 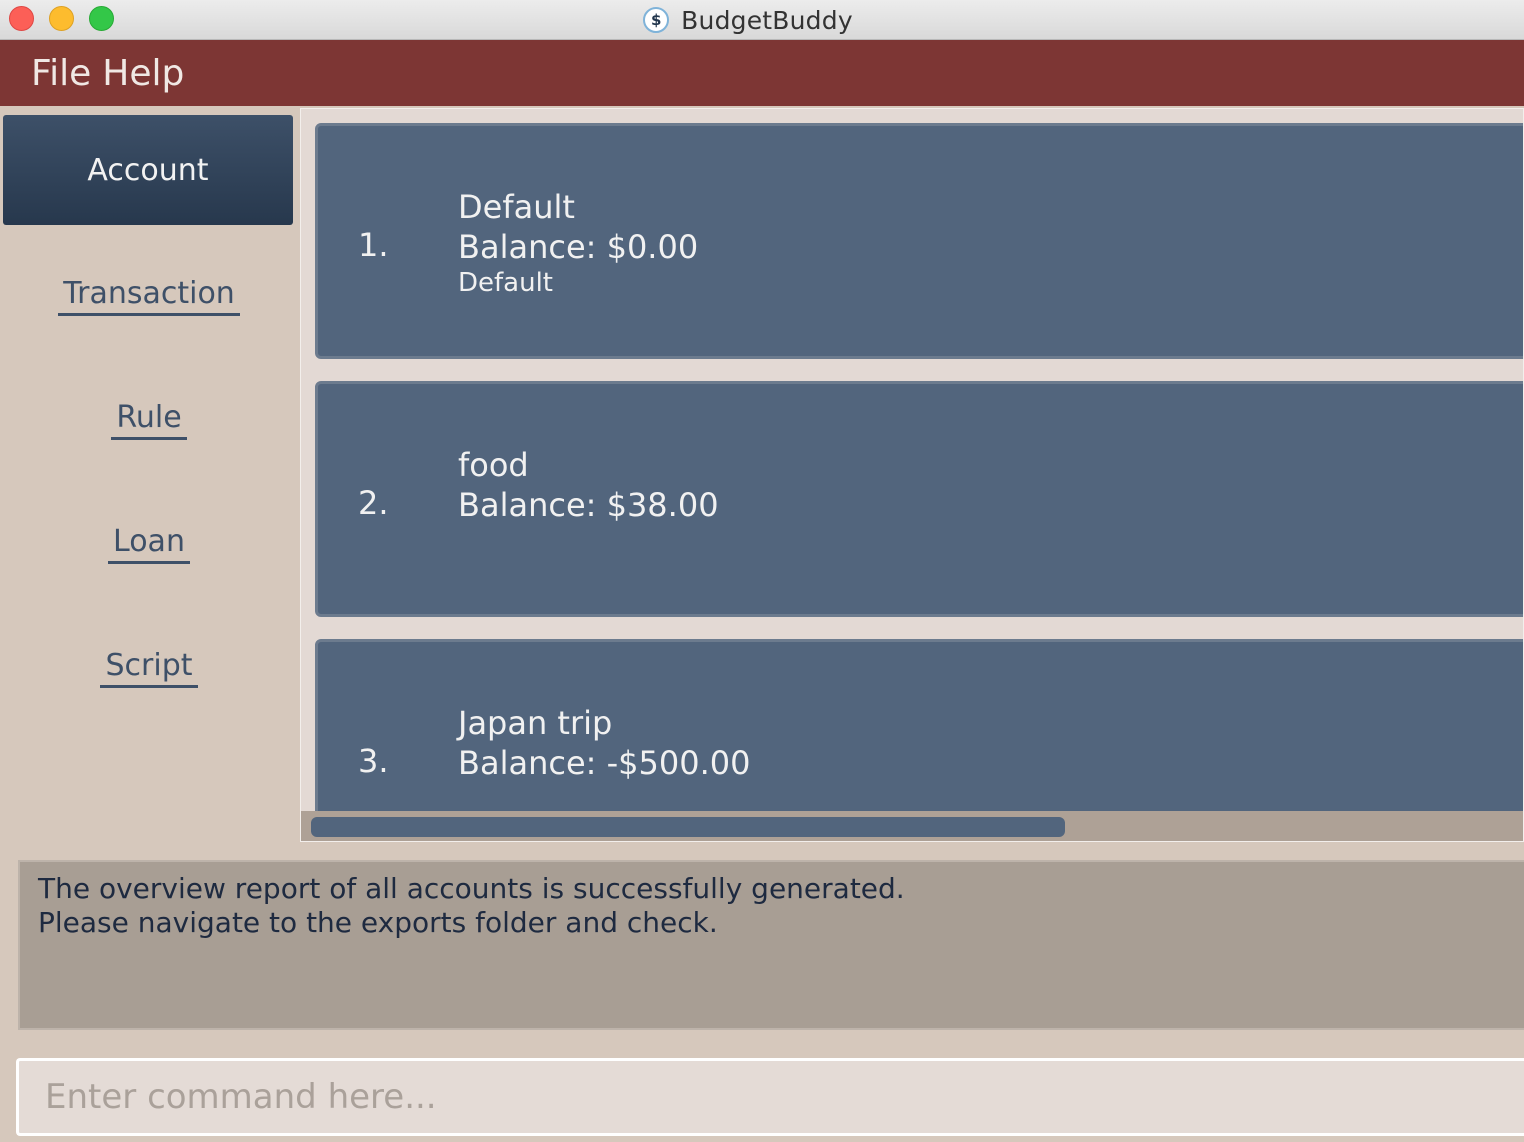 What do you see at coordinates (604, 763) in the screenshot?
I see `account-balance: Balance: -$500.00` at bounding box center [604, 763].